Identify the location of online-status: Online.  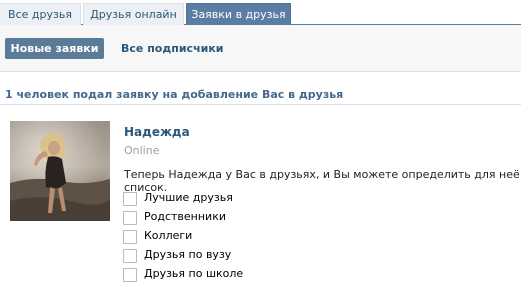
(142, 150).